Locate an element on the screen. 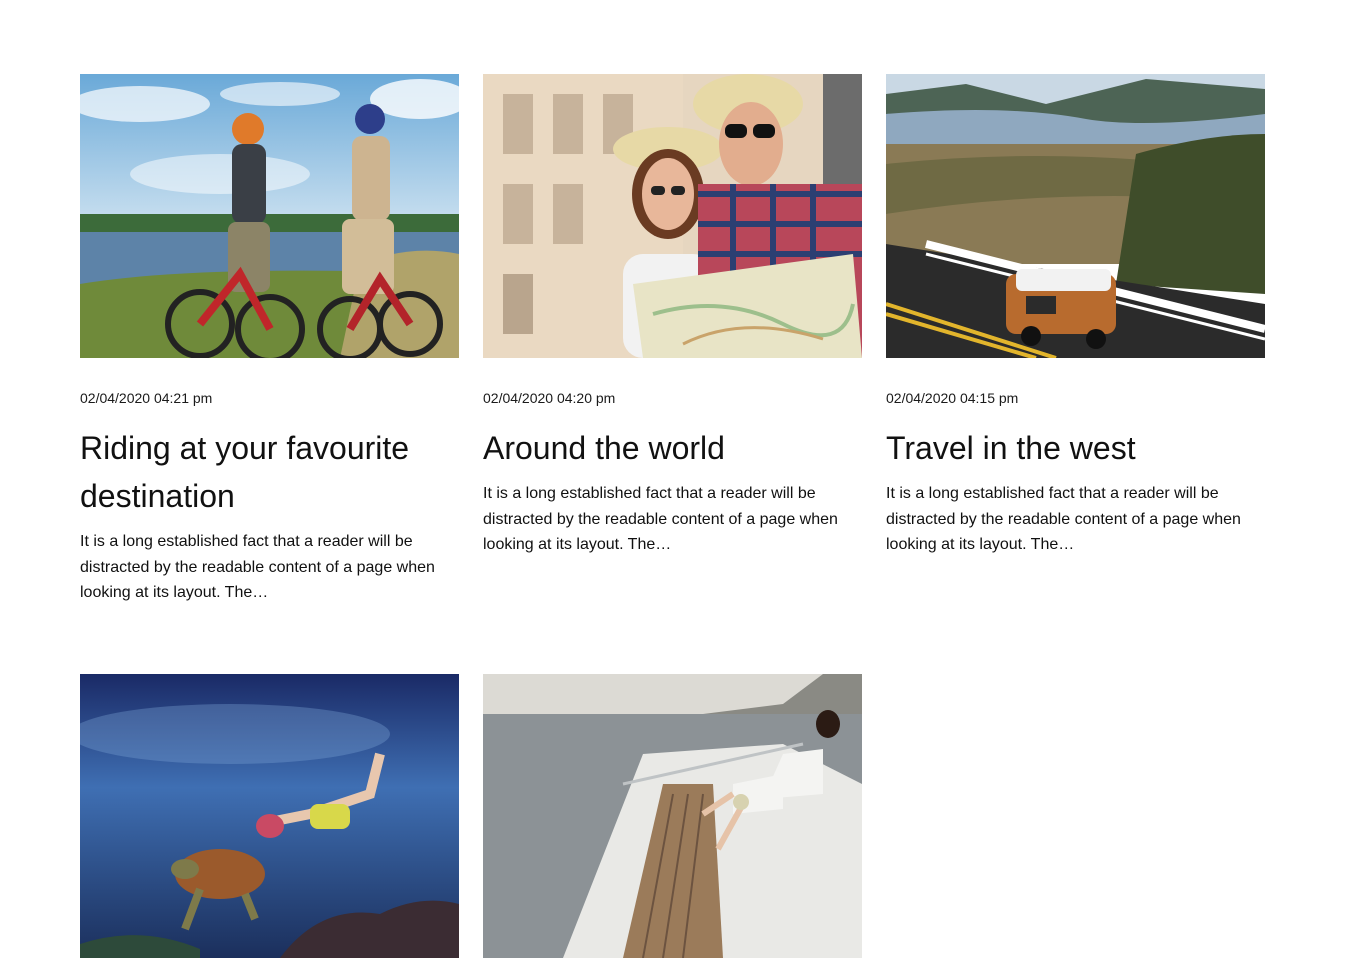 This screenshot has width=1345, height=960. yacht-photo is located at coordinates (672, 816).